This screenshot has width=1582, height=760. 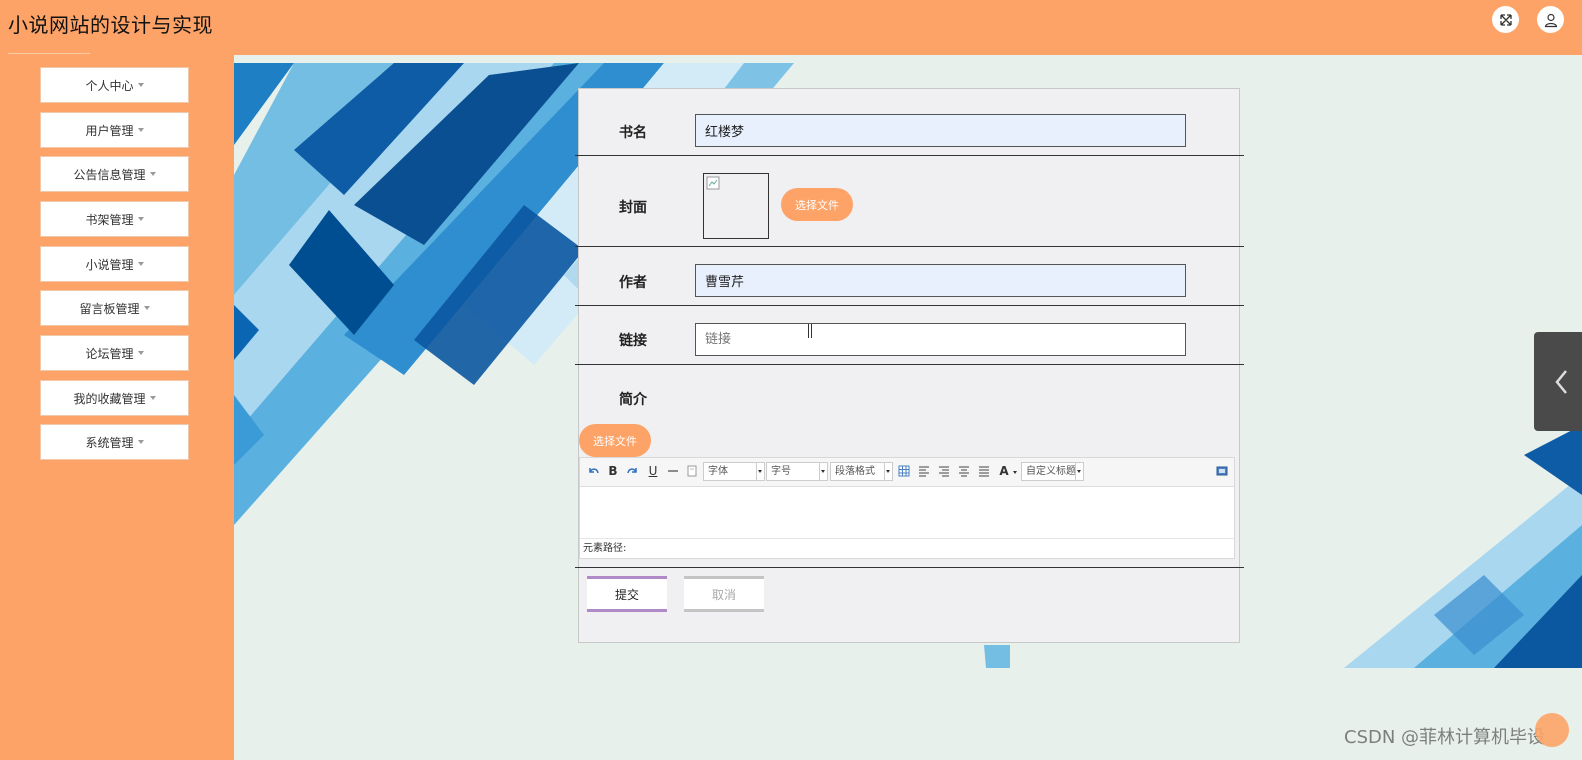 I want to click on paragraph-format-select: 段落格式, so click(x=861, y=471).